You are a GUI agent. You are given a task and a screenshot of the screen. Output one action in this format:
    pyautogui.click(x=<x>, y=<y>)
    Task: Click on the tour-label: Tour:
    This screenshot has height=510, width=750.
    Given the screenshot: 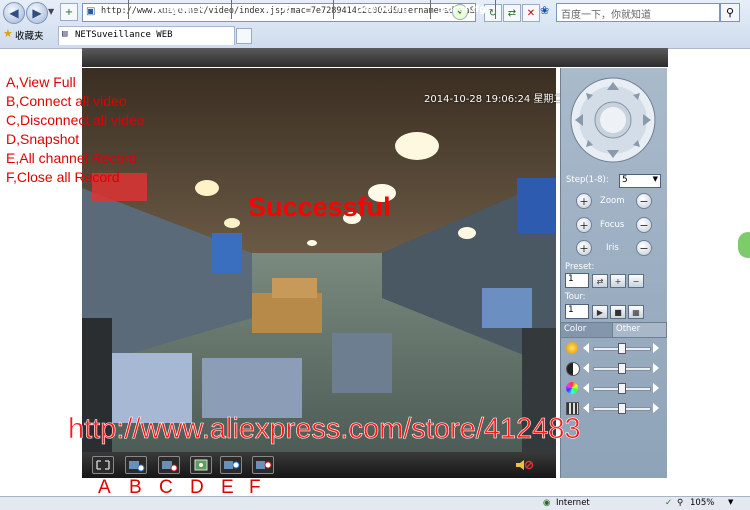 What is the action you would take?
    pyautogui.click(x=575, y=297)
    